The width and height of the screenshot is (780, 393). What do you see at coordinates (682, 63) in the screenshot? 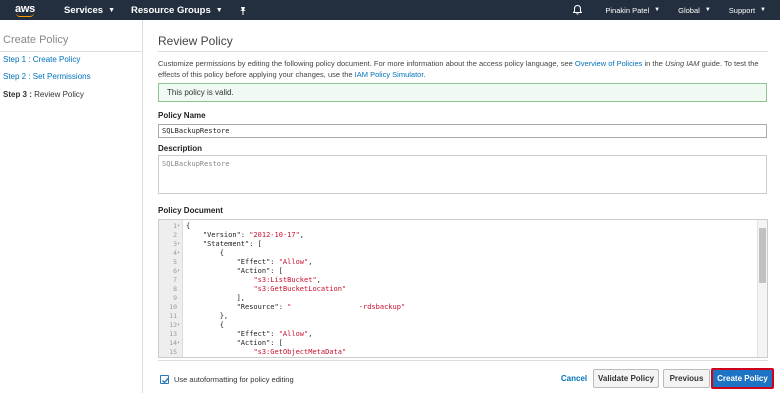
I see `desc-italic: Using IAM` at bounding box center [682, 63].